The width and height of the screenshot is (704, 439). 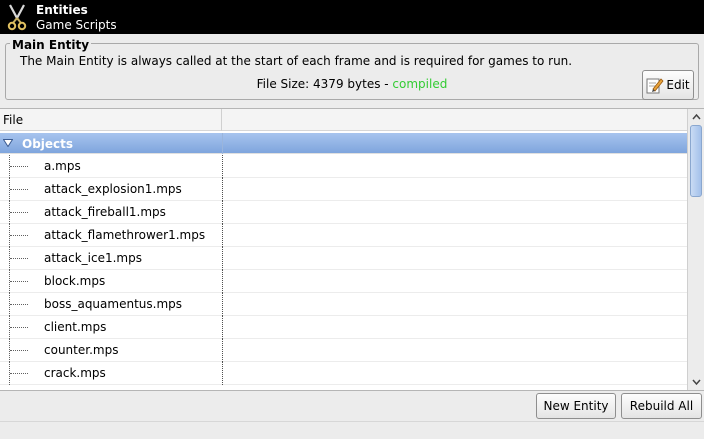 What do you see at coordinates (62, 166) in the screenshot?
I see `tree-file-name: a.mps` at bounding box center [62, 166].